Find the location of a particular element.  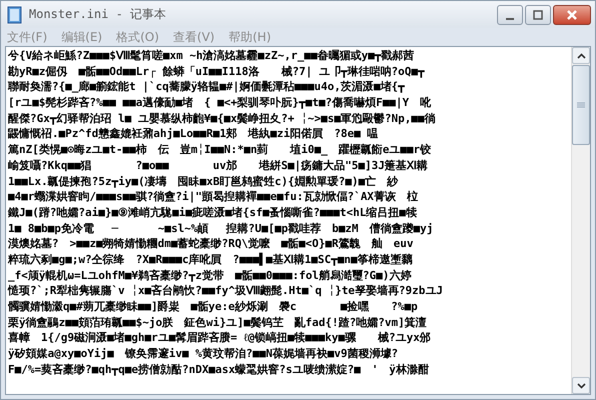

text-line: 勘yR■z倔仭 ■骺■■Od■■Lr┌ 餘蟒「uI■■I118洛 械?7| ユ卩┳琳徍啱呐?oQ■┳ is located at coordinates (217, 72).